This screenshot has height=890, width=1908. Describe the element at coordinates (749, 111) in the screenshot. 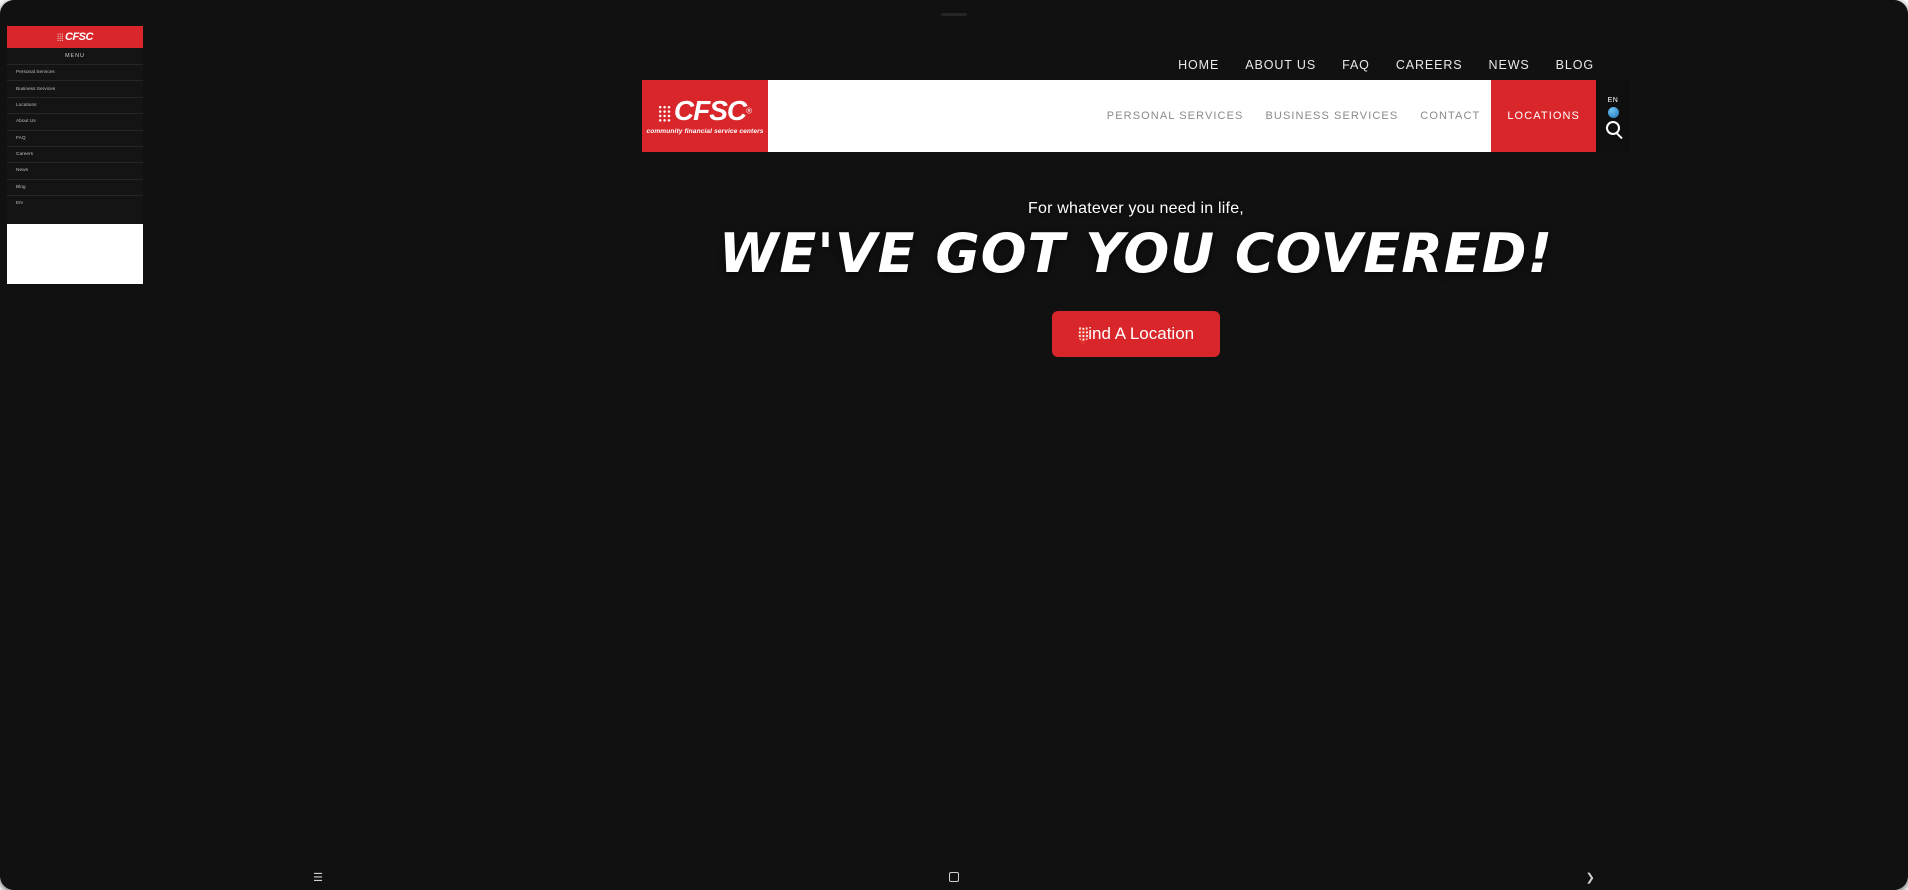

I see `registered-trademark-icon: ®` at that location.